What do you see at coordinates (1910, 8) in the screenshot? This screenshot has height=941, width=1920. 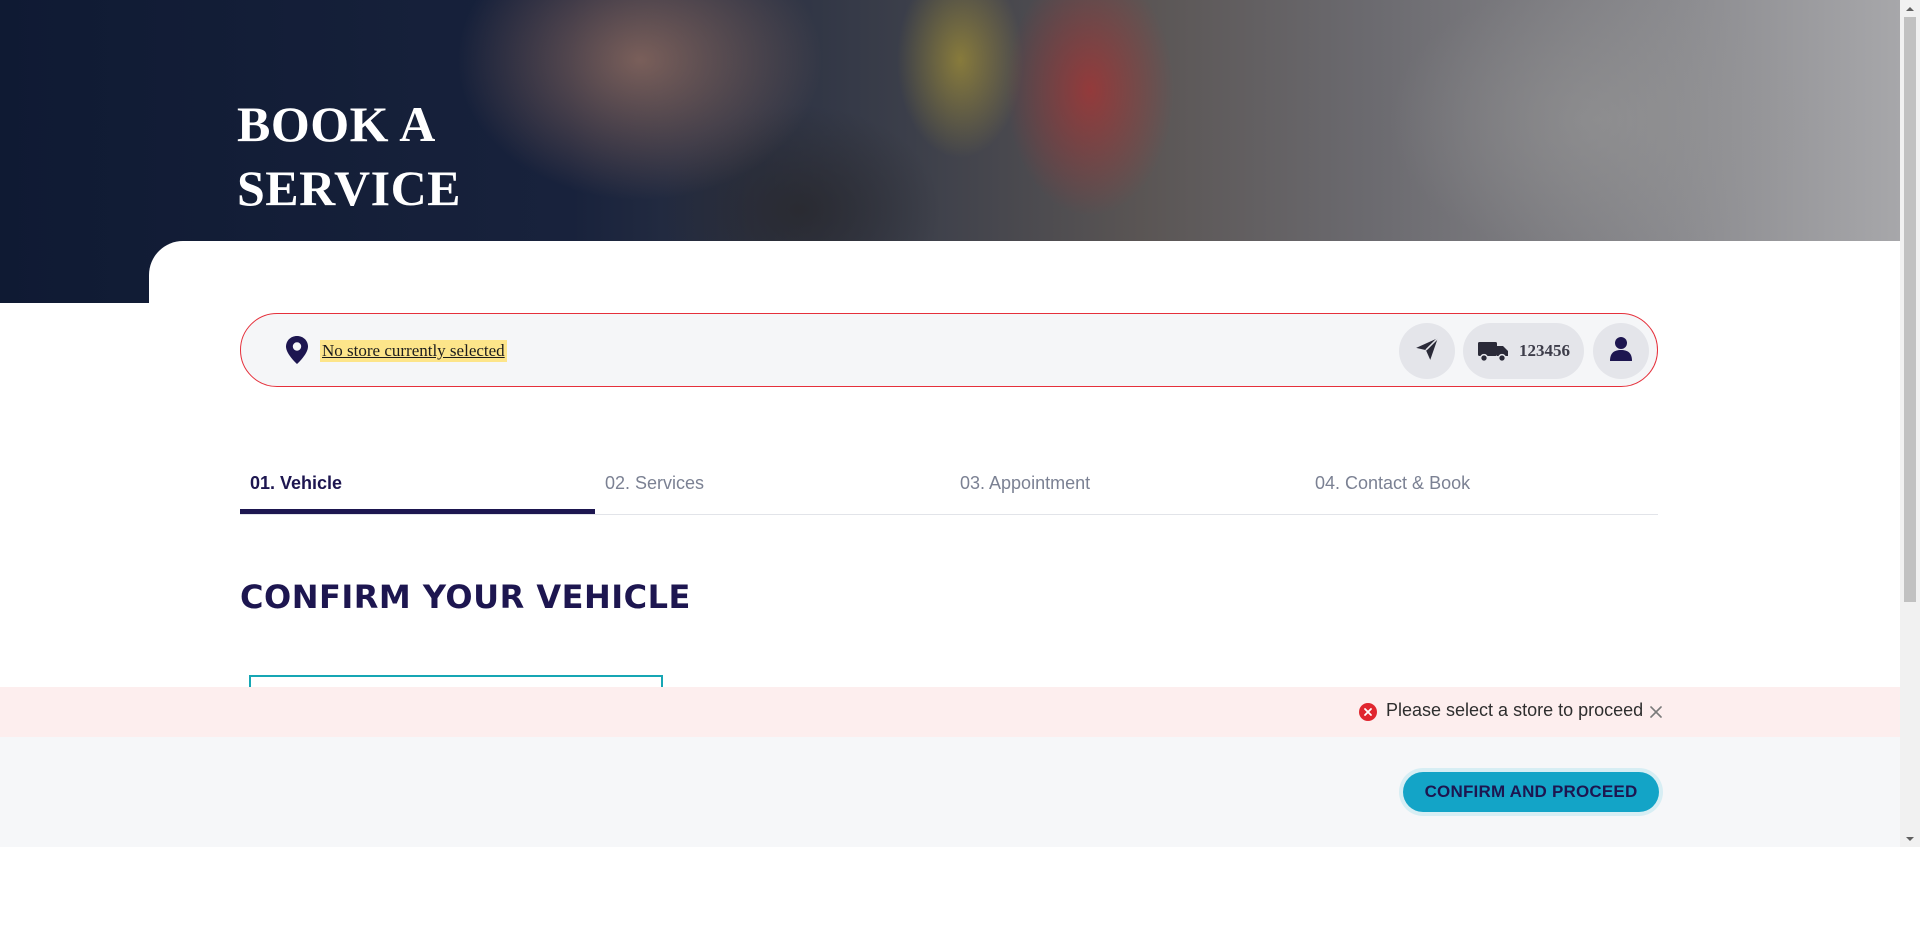 I see `scroll-up-arrow-icon` at bounding box center [1910, 8].